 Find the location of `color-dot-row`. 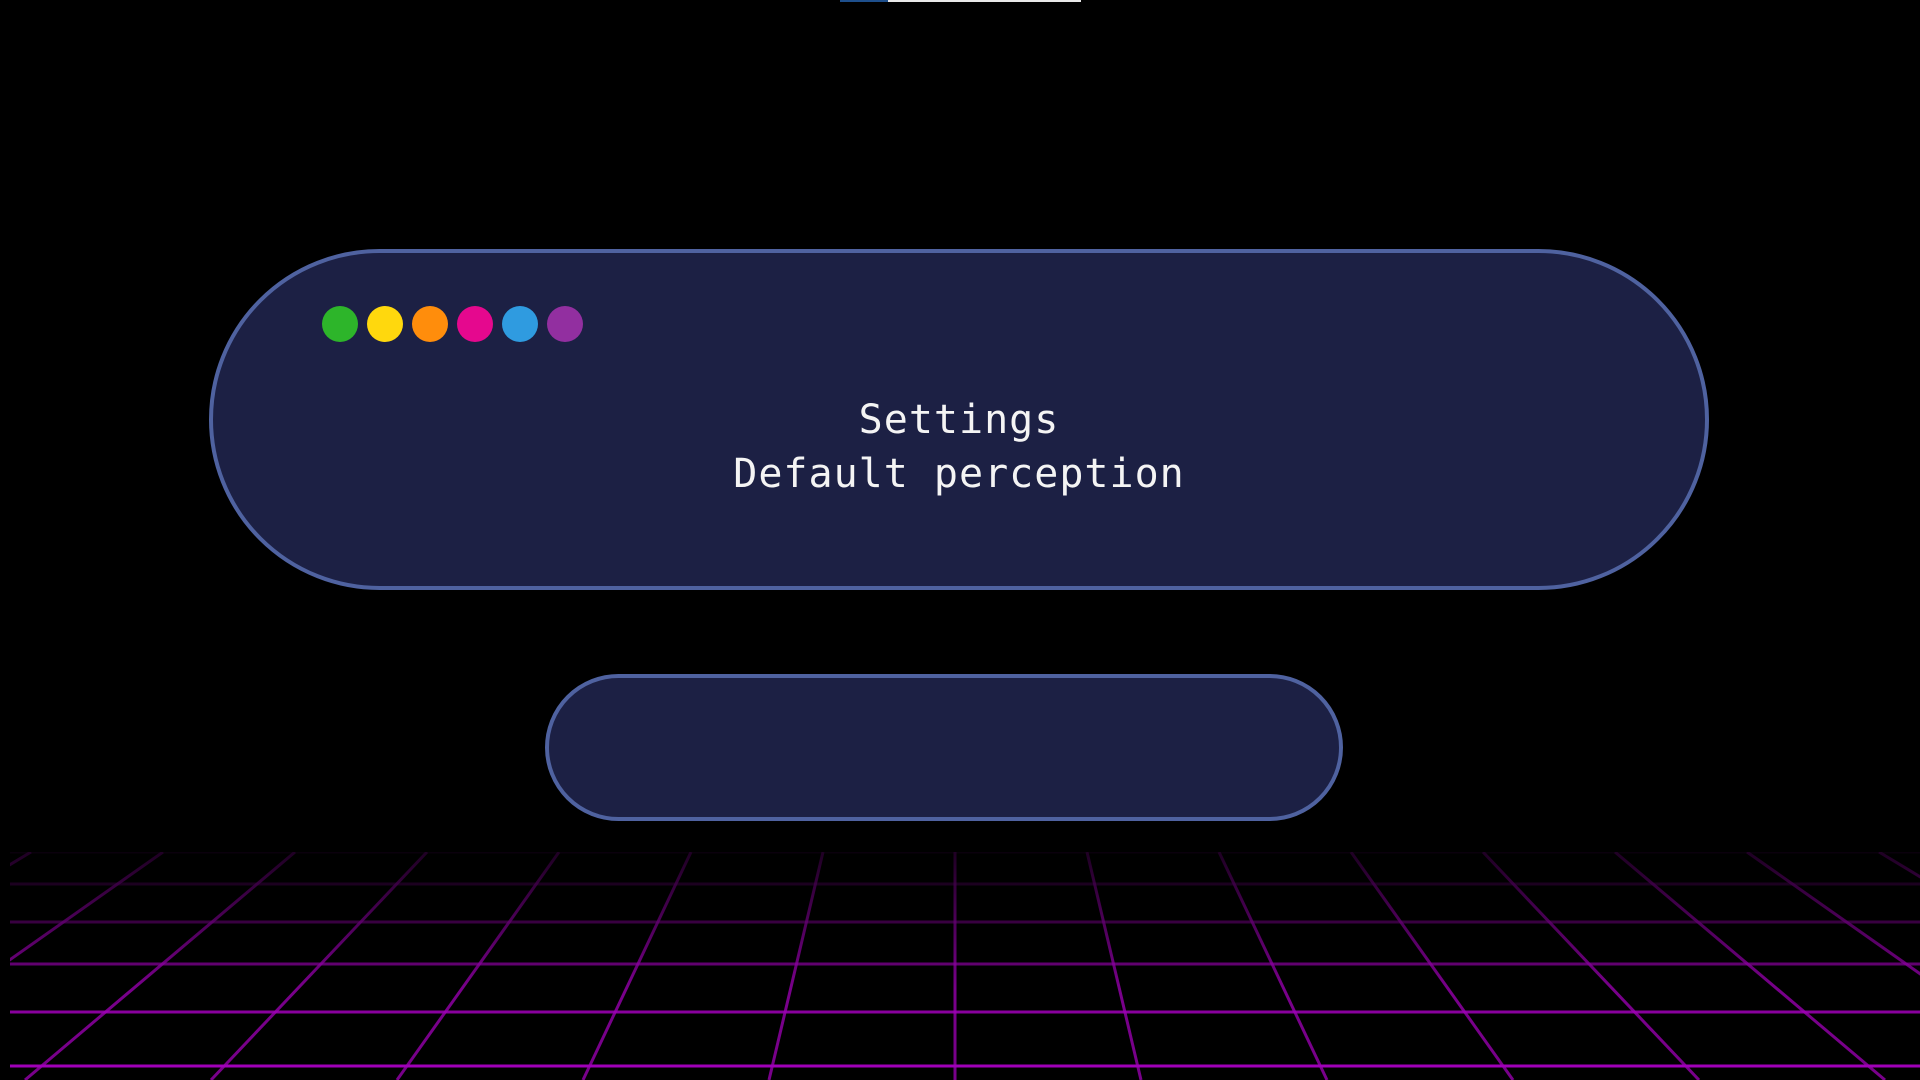

color-dot-row is located at coordinates (452, 324).